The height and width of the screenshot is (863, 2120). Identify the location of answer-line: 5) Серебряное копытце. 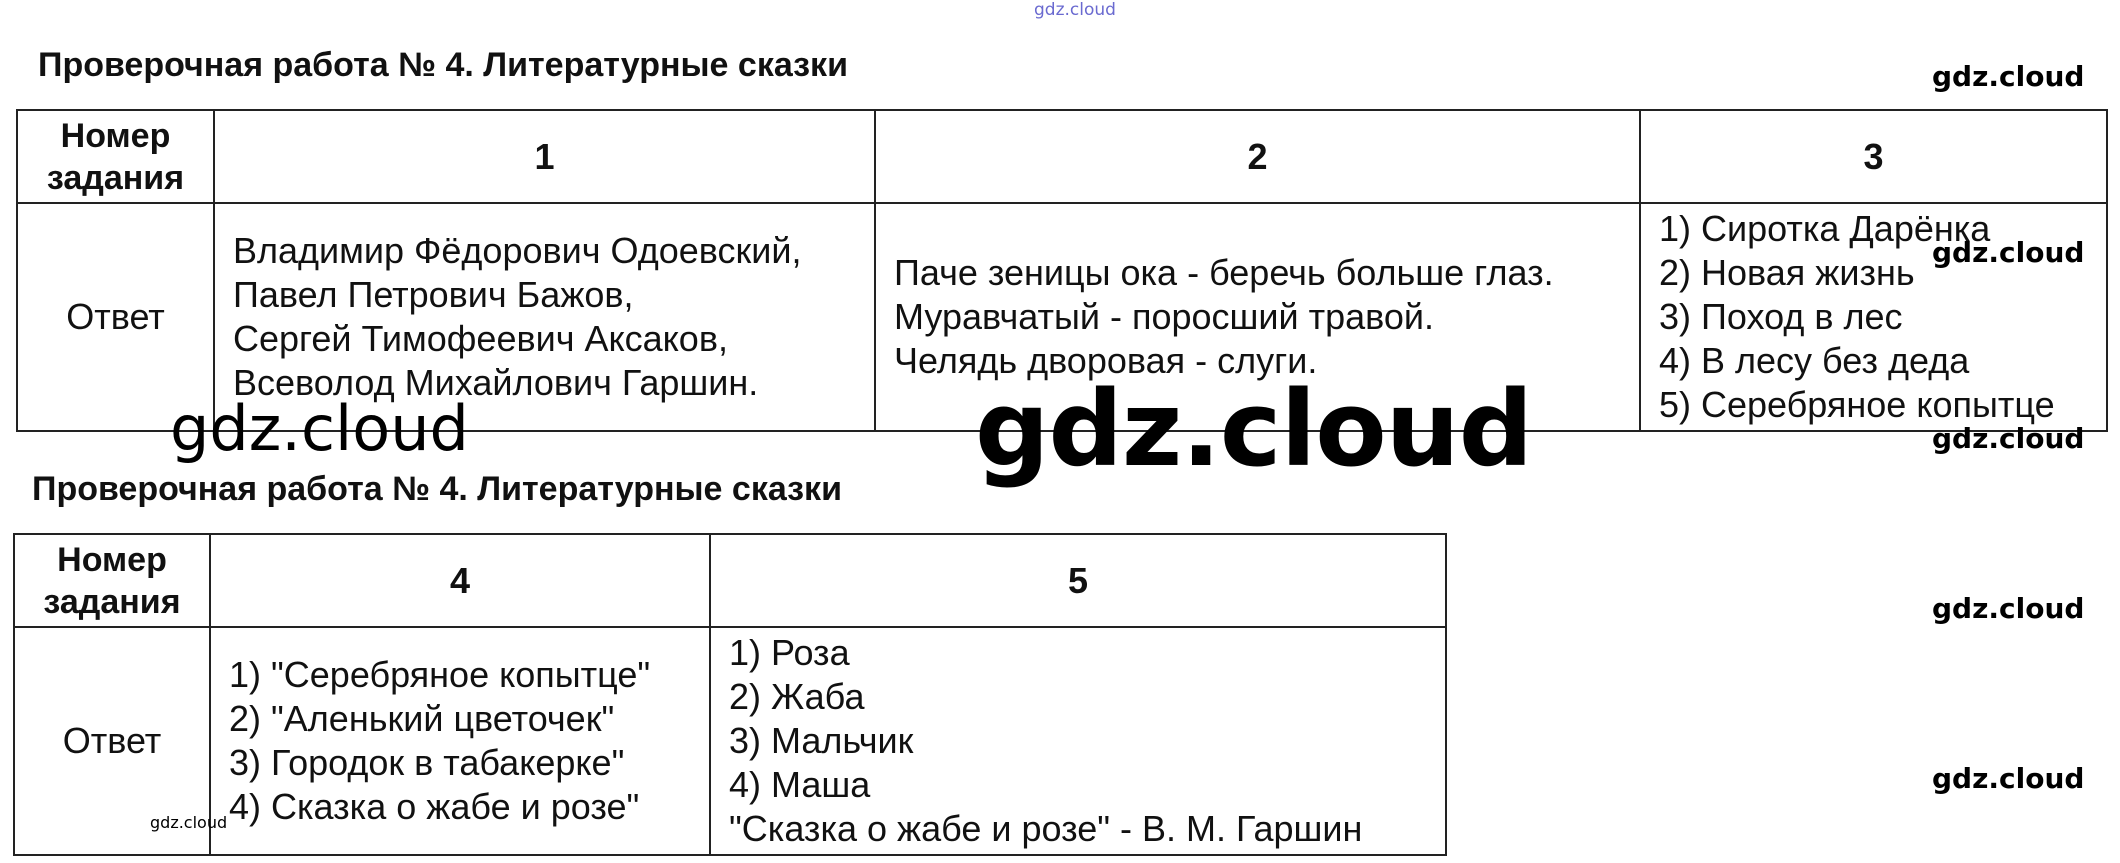
(1857, 404).